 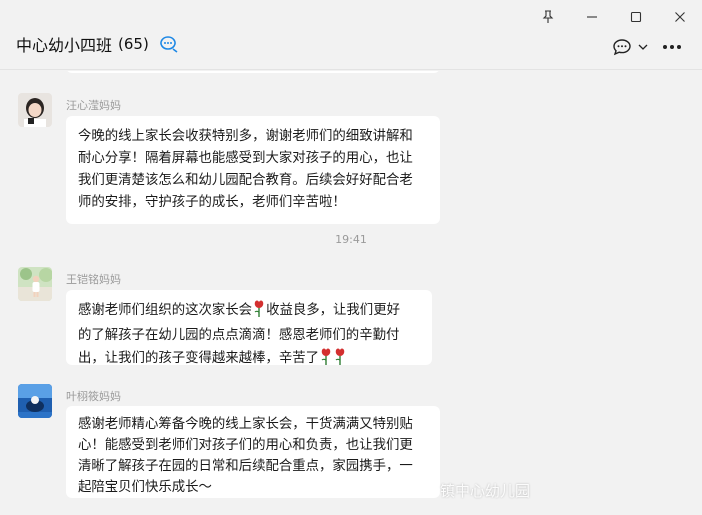 I want to click on message-text-segment: 感谢老师们组织的这次家长会, so click(x=165, y=310).